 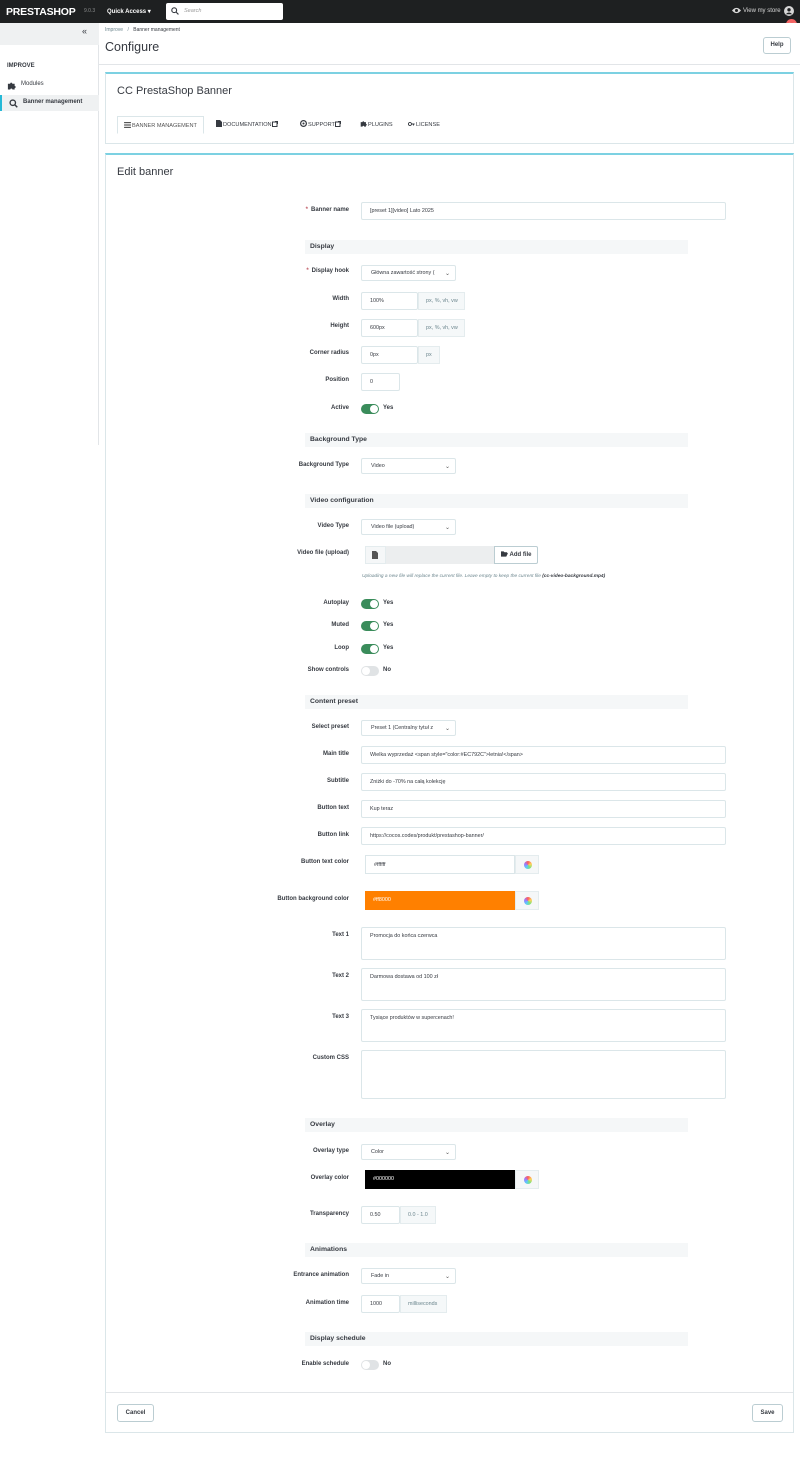 What do you see at coordinates (333, 808) in the screenshot?
I see `button-text-label: Button text` at bounding box center [333, 808].